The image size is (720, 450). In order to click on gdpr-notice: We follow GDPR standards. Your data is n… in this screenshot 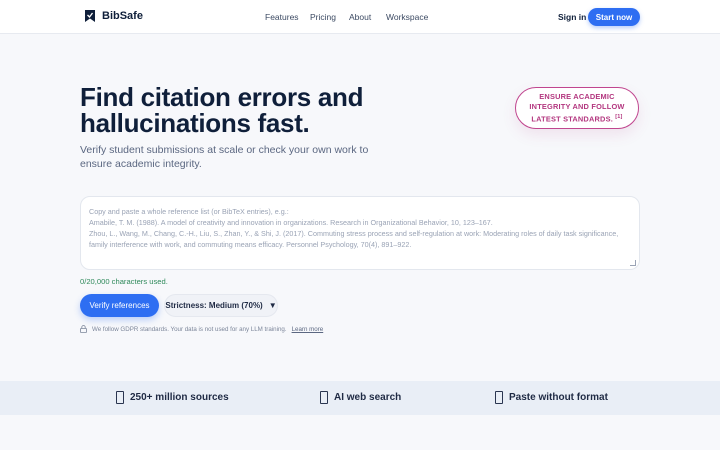, I will do `click(201, 329)`.